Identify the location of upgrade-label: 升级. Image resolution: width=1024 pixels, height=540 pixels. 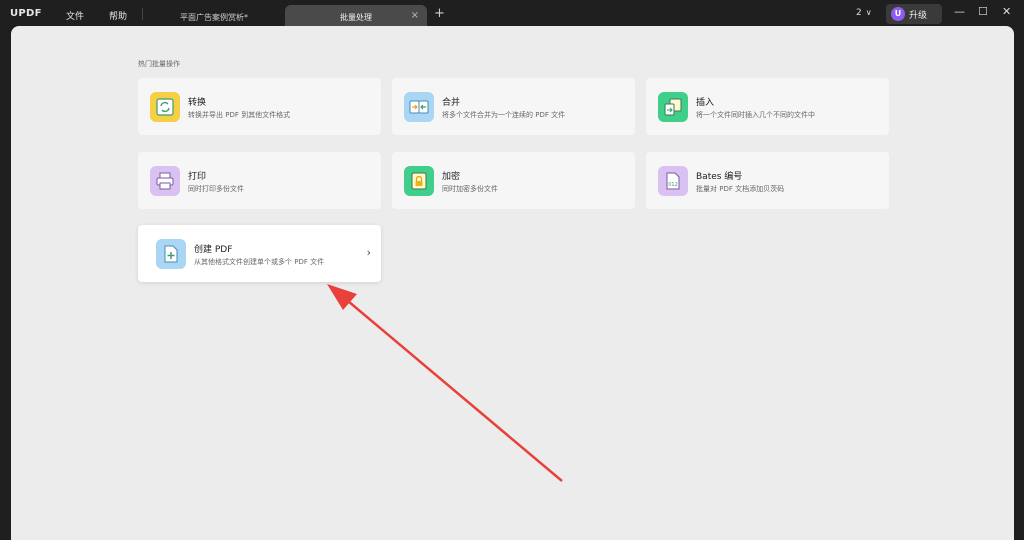
(918, 16).